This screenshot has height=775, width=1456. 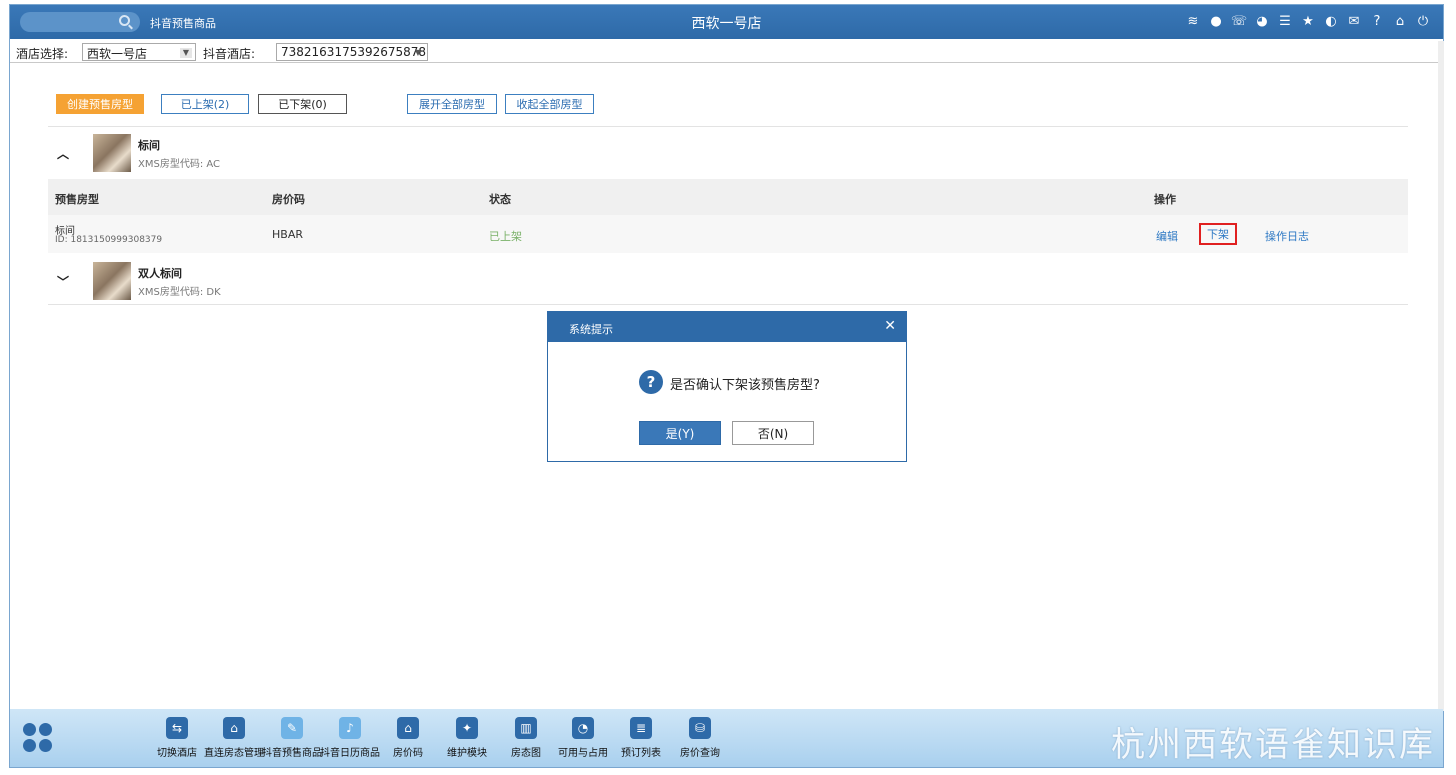 I want to click on star-icon: ★, so click(x=1308, y=21).